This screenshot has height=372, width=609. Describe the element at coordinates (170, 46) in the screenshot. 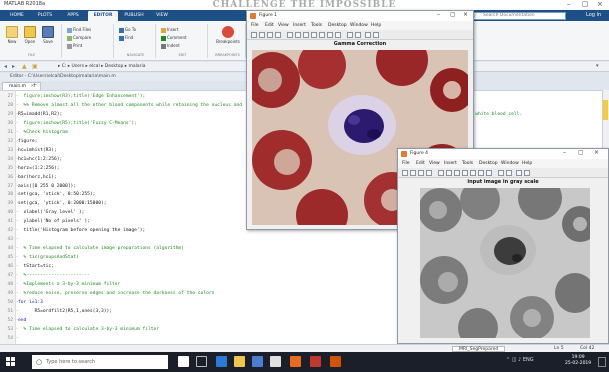

I see `indent-button: Indent` at that location.